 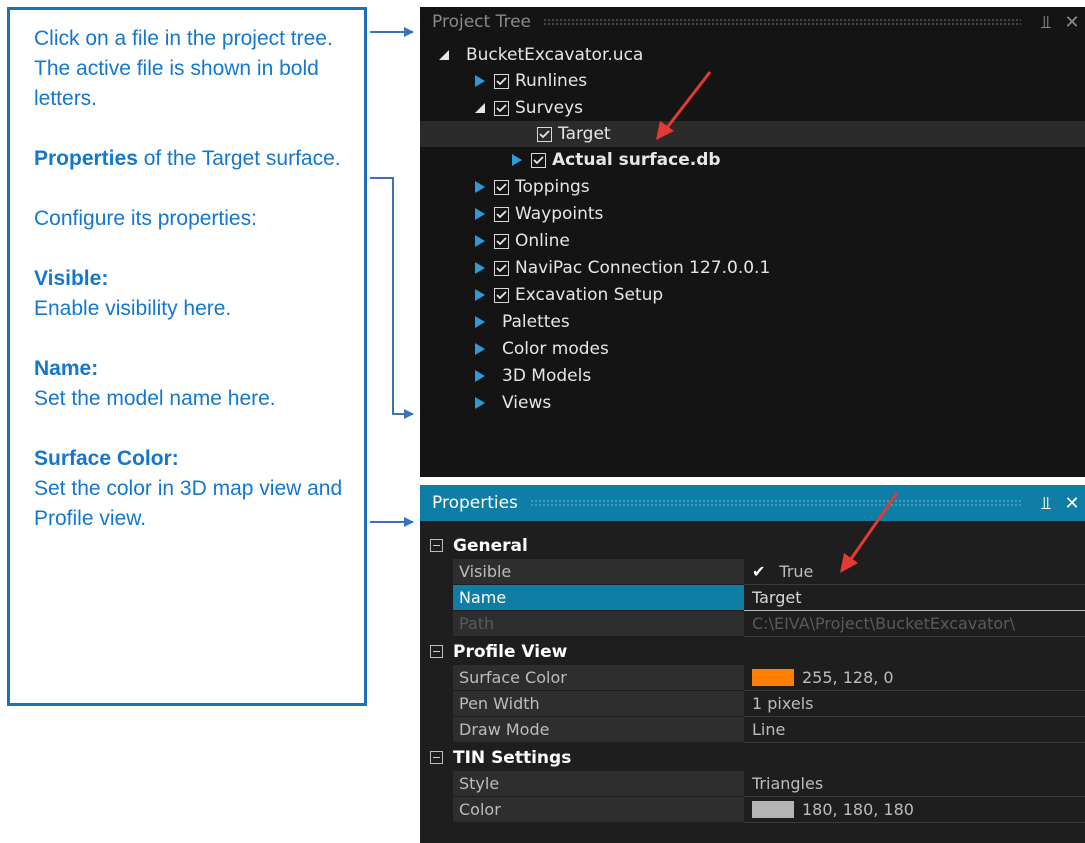 I want to click on annotation-arrow-target, so click(x=684, y=105).